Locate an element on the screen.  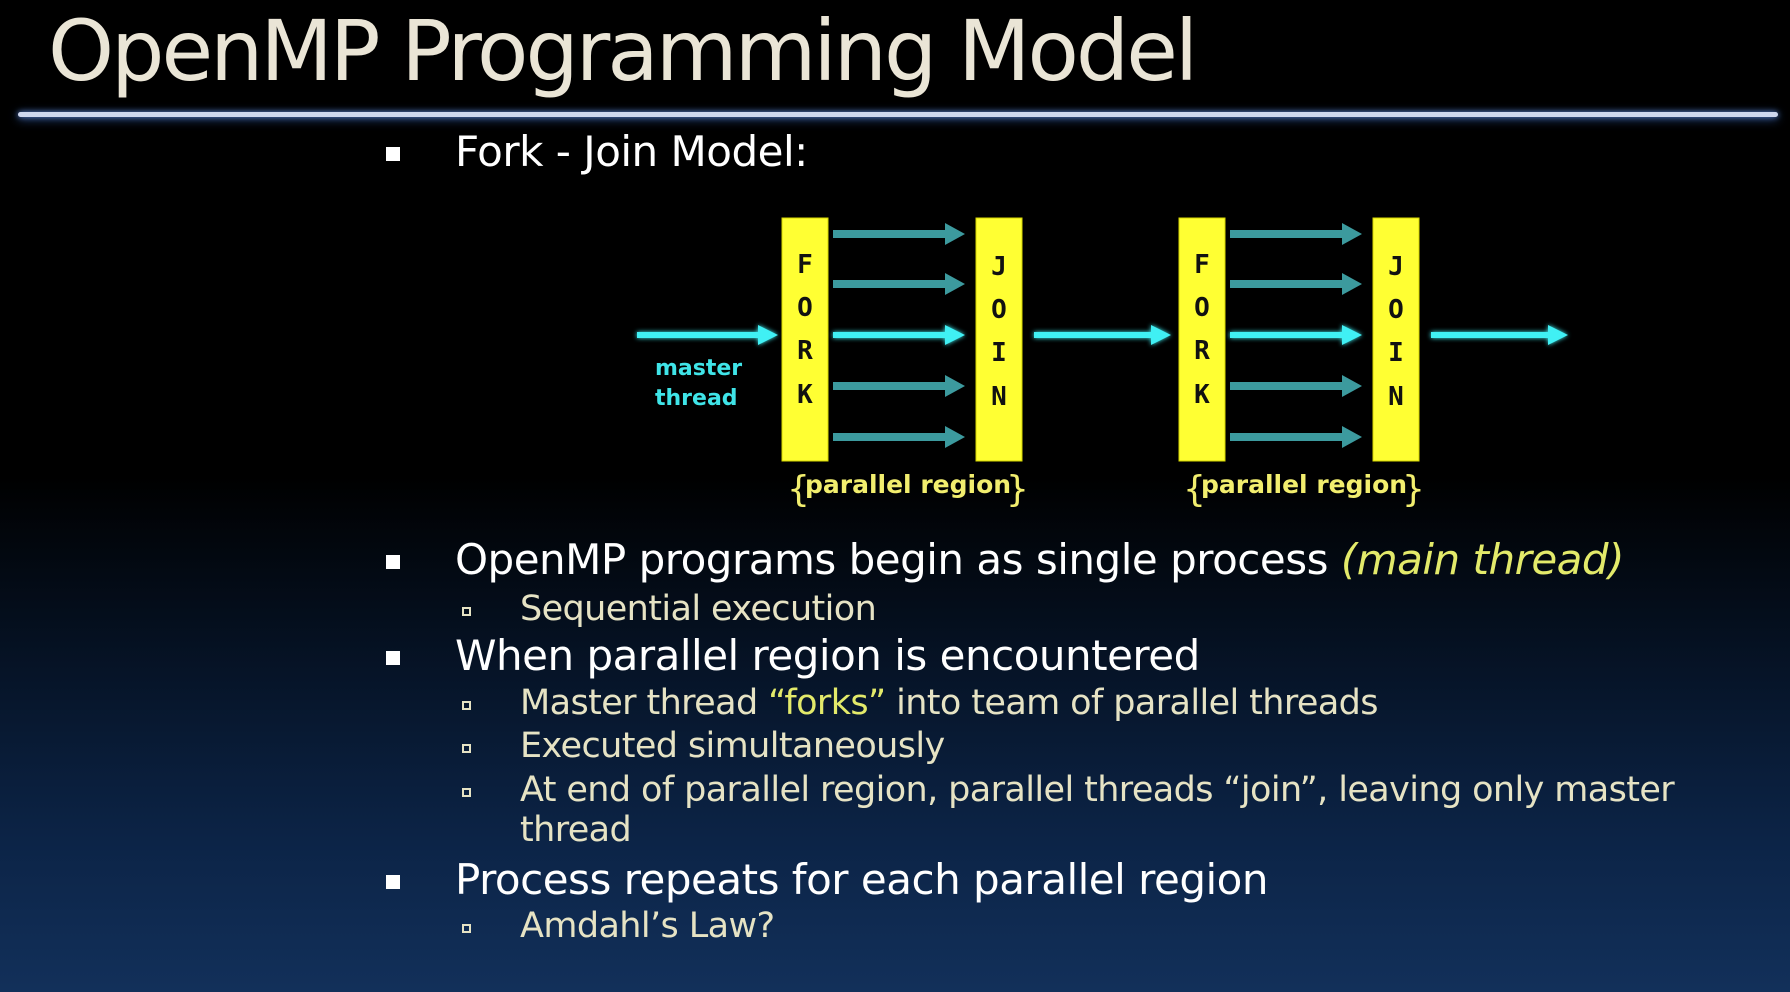
parallel-region-1: F O R K J O I N { parallel region } is located at coordinates (905, 363).